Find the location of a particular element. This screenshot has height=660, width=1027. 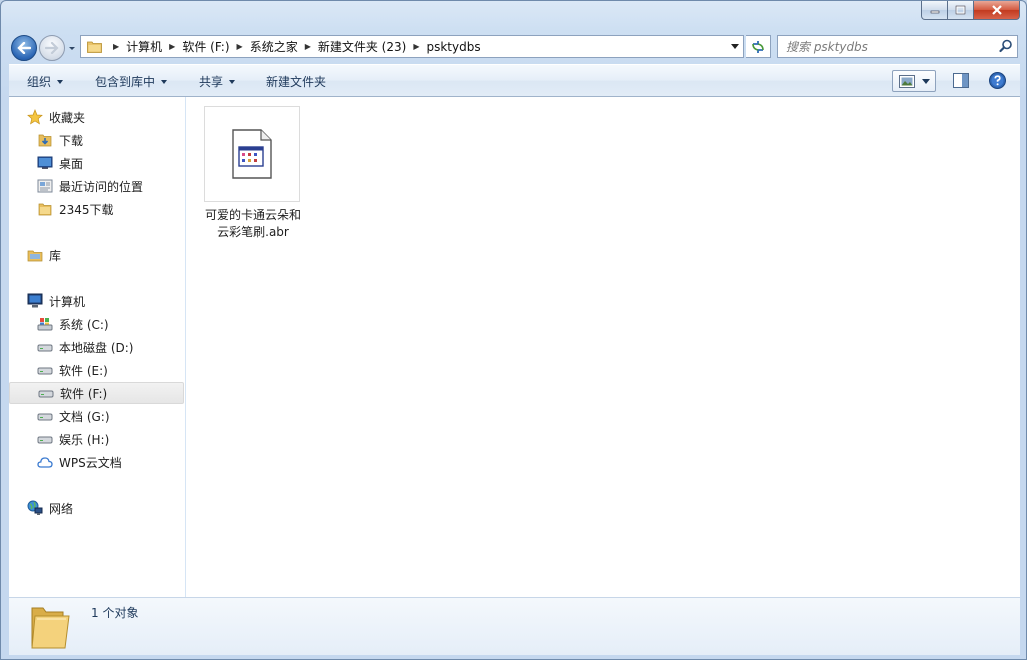

sidebar-item-recent-places: 最近访问的位置 is located at coordinates (90, 186).